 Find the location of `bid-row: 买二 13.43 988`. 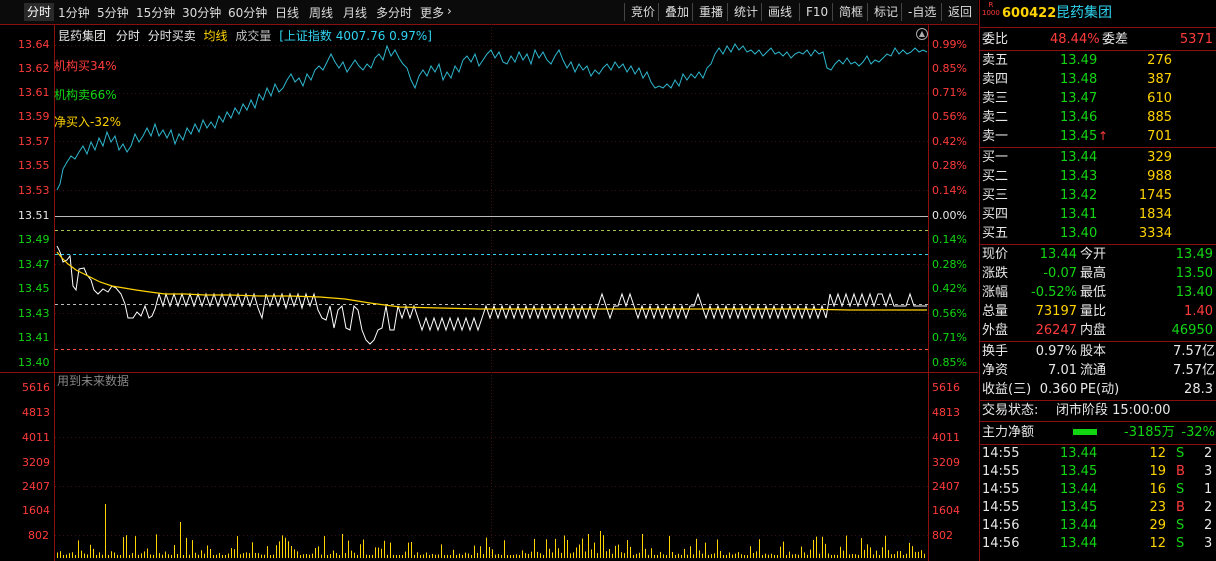

bid-row: 买二 13.43 988 is located at coordinates (1098, 176).